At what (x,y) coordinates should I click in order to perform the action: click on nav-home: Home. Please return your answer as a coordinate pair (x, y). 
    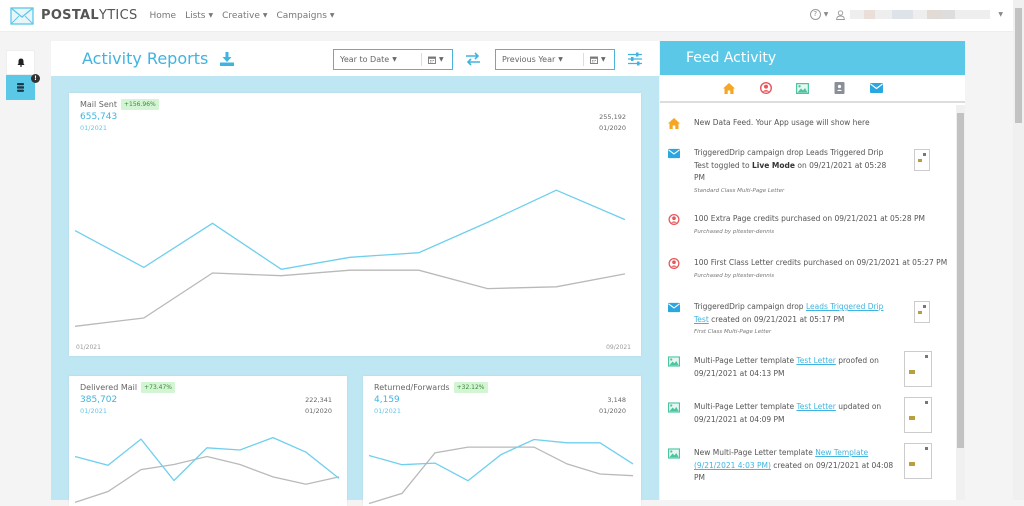
    Looking at the image, I should click on (163, 16).